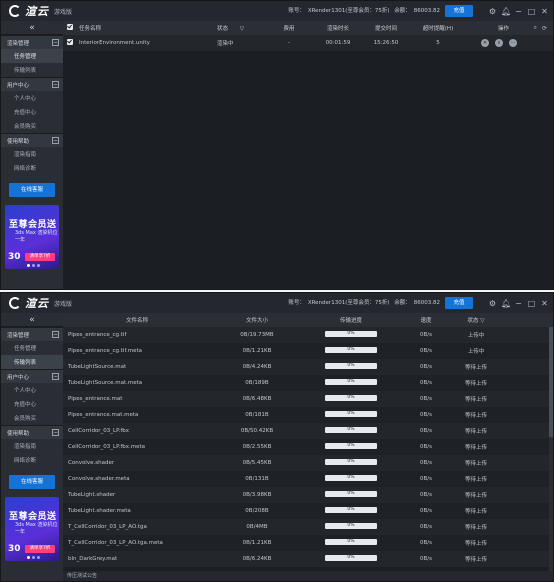 The width and height of the screenshot is (554, 582). Describe the element at coordinates (308, 367) in the screenshot. I see `transfer-row: TubeLightSource.mat 0B/4.24KB 0% 0B/s 等待上传` at that location.